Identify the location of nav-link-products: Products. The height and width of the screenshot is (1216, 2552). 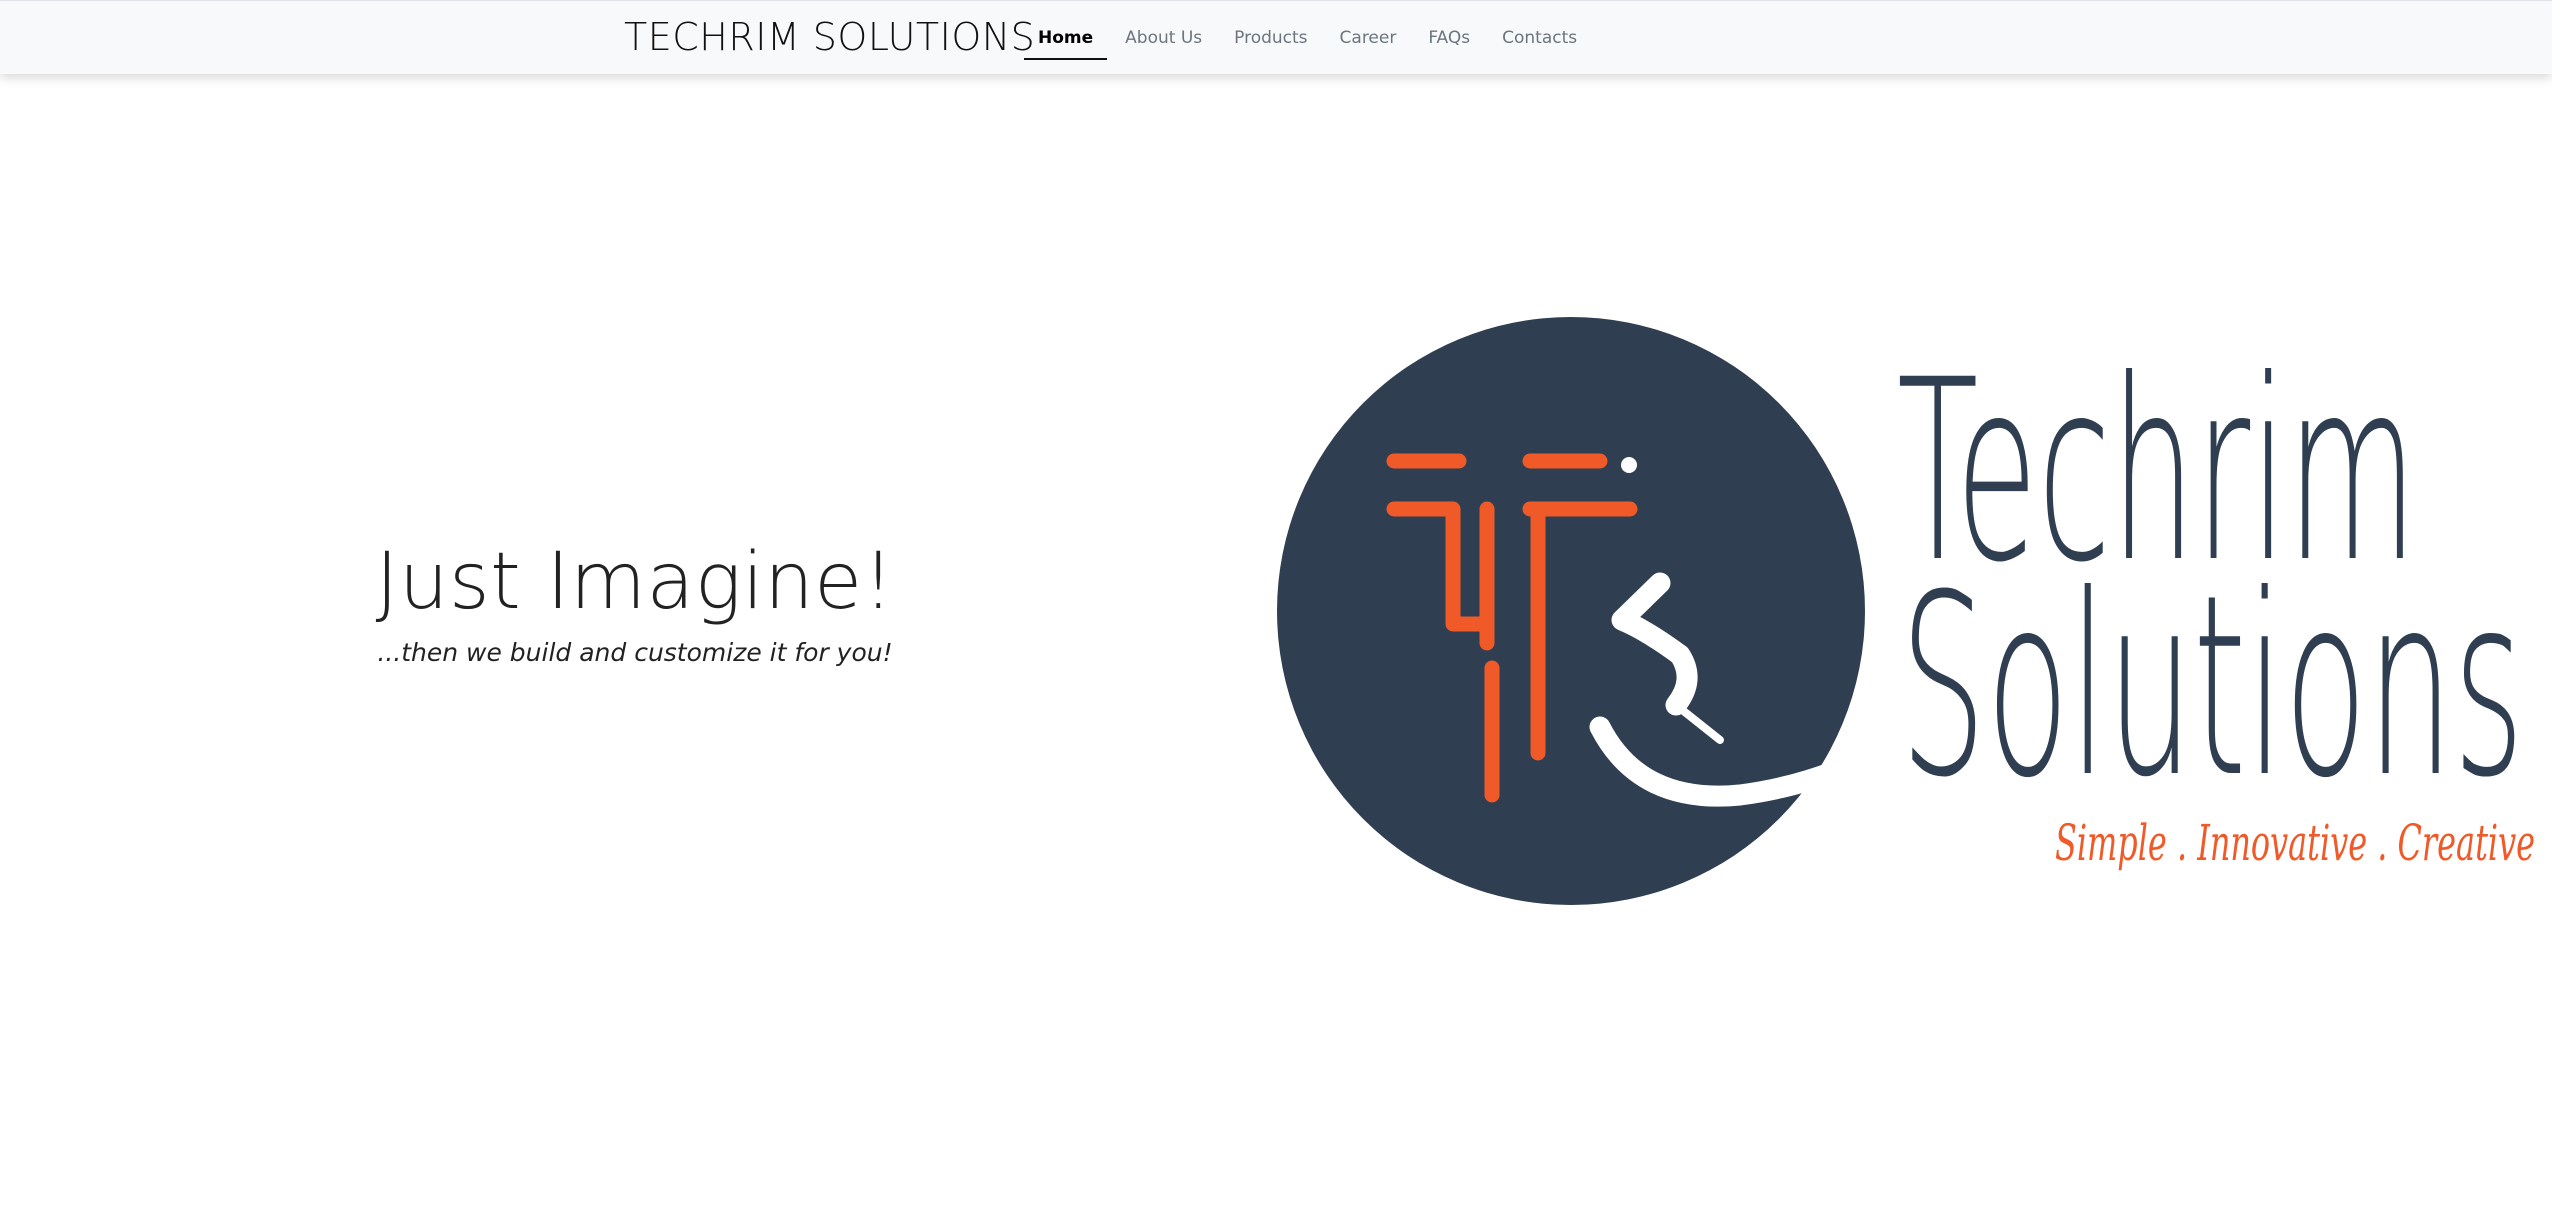
(1270, 38).